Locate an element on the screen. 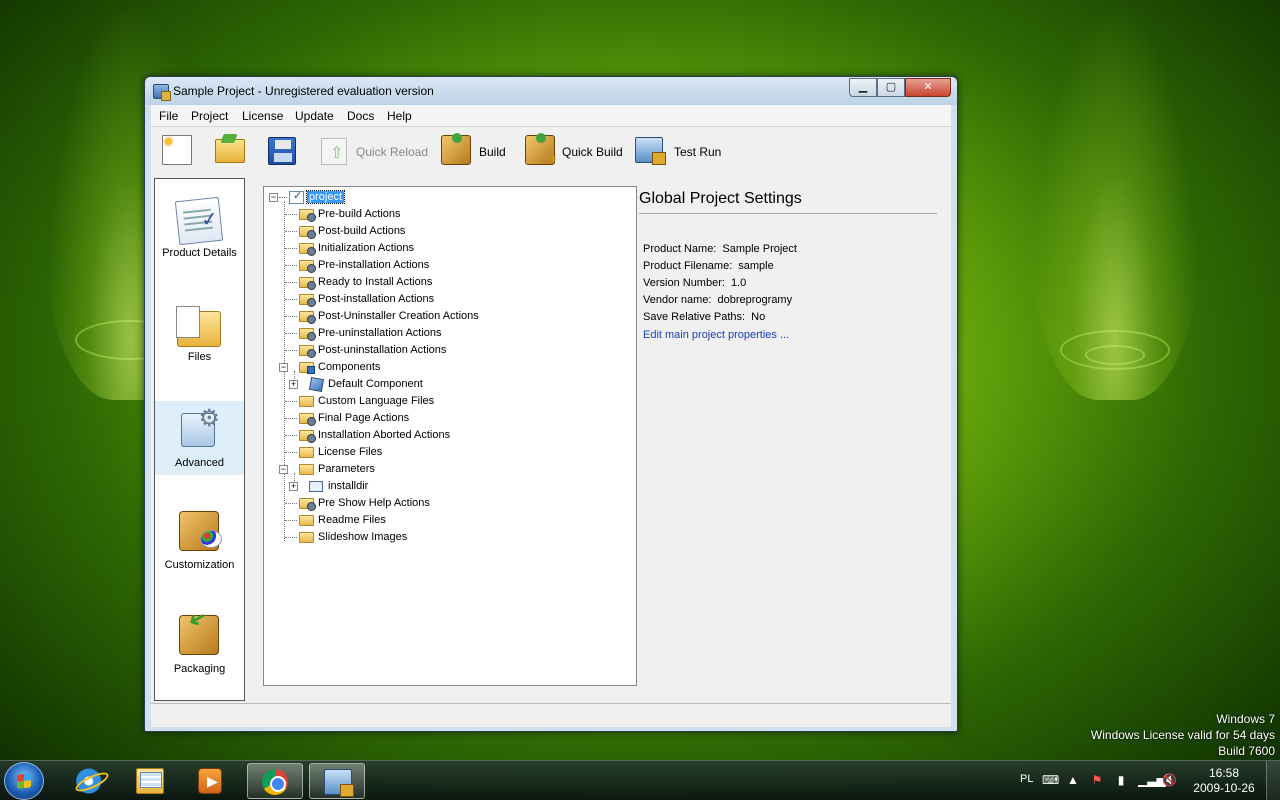 The image size is (1280, 800). tree-label: project is located at coordinates (325, 197).